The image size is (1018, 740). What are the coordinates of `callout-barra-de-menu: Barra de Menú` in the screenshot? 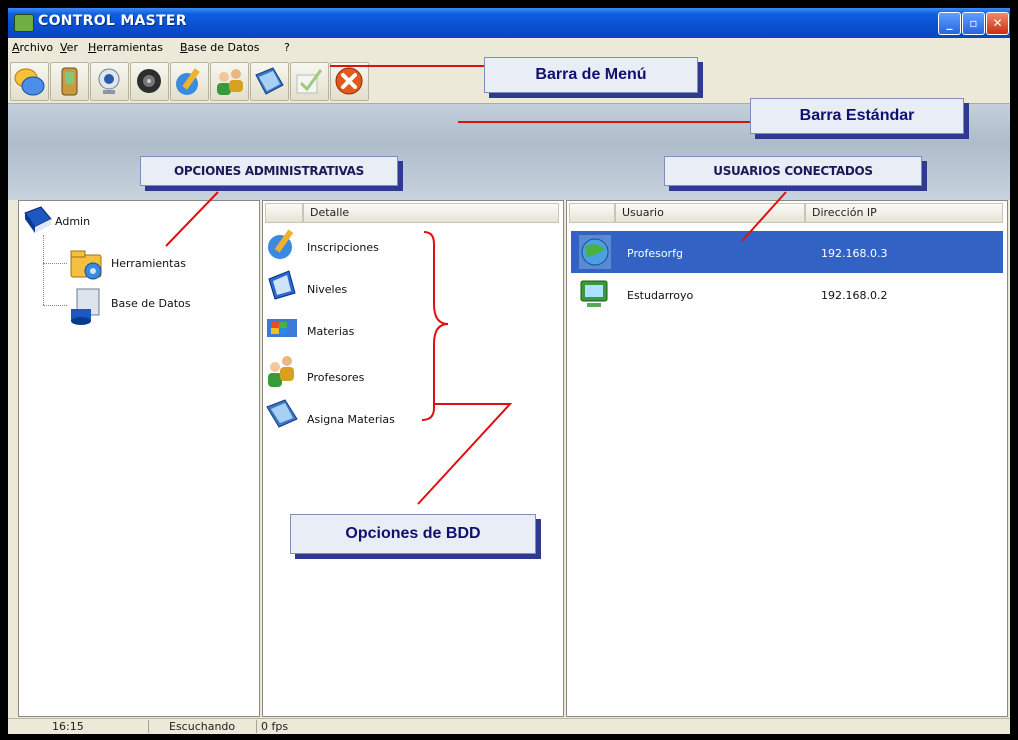 It's located at (591, 75).